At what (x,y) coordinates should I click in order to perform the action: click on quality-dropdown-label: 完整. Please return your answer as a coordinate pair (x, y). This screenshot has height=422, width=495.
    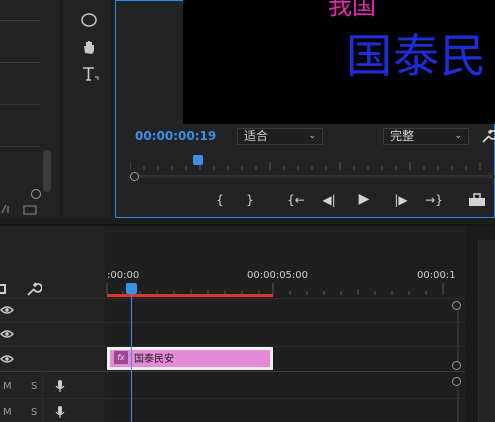
    Looking at the image, I should click on (402, 136).